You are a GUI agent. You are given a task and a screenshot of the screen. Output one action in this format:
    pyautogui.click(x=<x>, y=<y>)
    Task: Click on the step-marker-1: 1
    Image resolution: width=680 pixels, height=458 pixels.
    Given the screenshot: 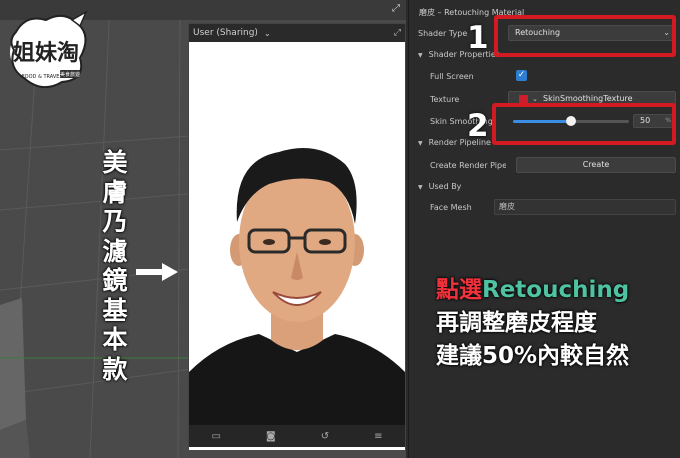 What is the action you would take?
    pyautogui.click(x=478, y=38)
    